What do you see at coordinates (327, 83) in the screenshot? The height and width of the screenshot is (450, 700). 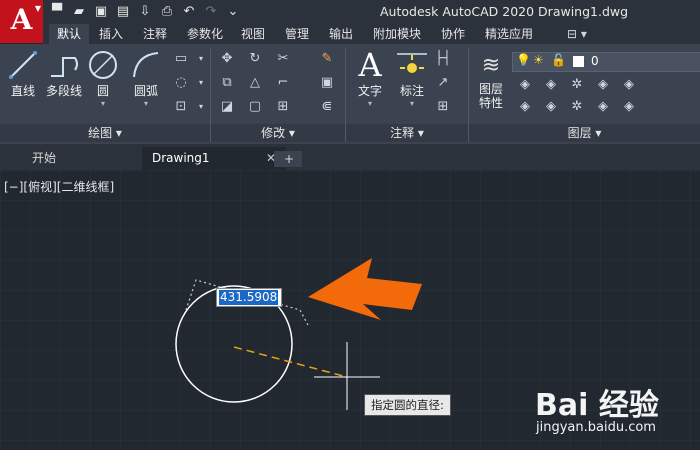 I see `explode-icon: ▣` at bounding box center [327, 83].